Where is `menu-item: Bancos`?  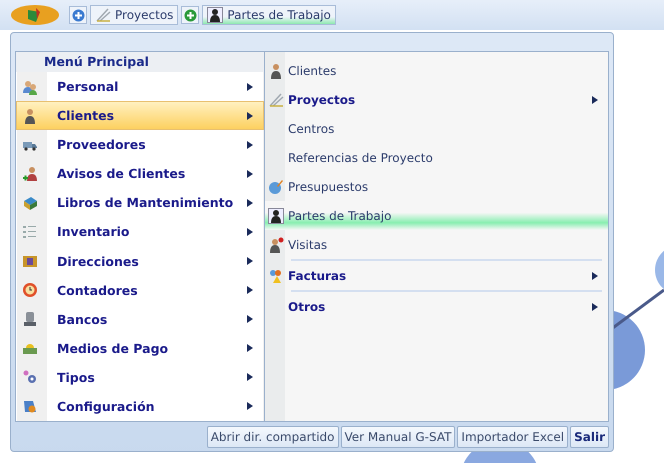 menu-item: Bancos is located at coordinates (140, 319).